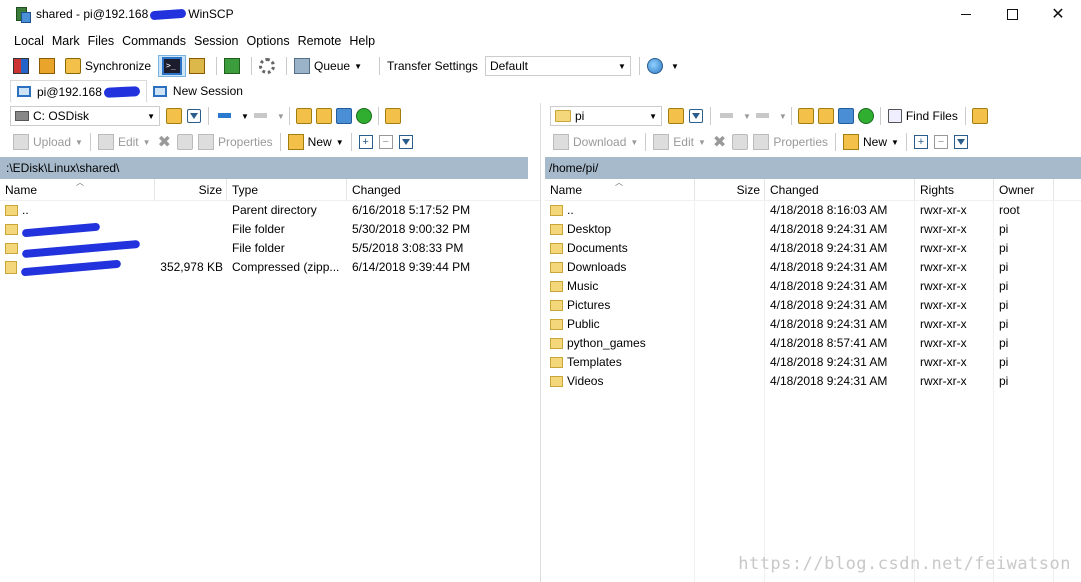 The image size is (1081, 582). I want to click on remote-properties-button: Properties, so click(790, 142).